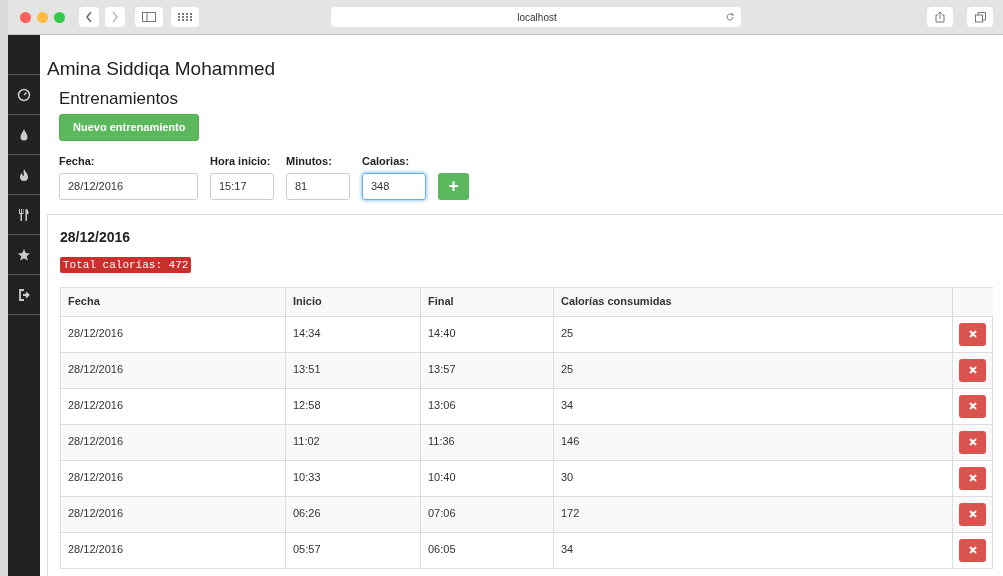  I want to click on column-header: Fecha, so click(173, 301).